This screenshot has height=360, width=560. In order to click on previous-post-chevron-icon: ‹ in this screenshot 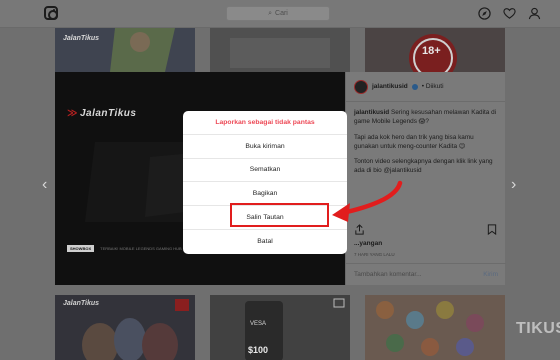, I will do `click(44, 185)`.